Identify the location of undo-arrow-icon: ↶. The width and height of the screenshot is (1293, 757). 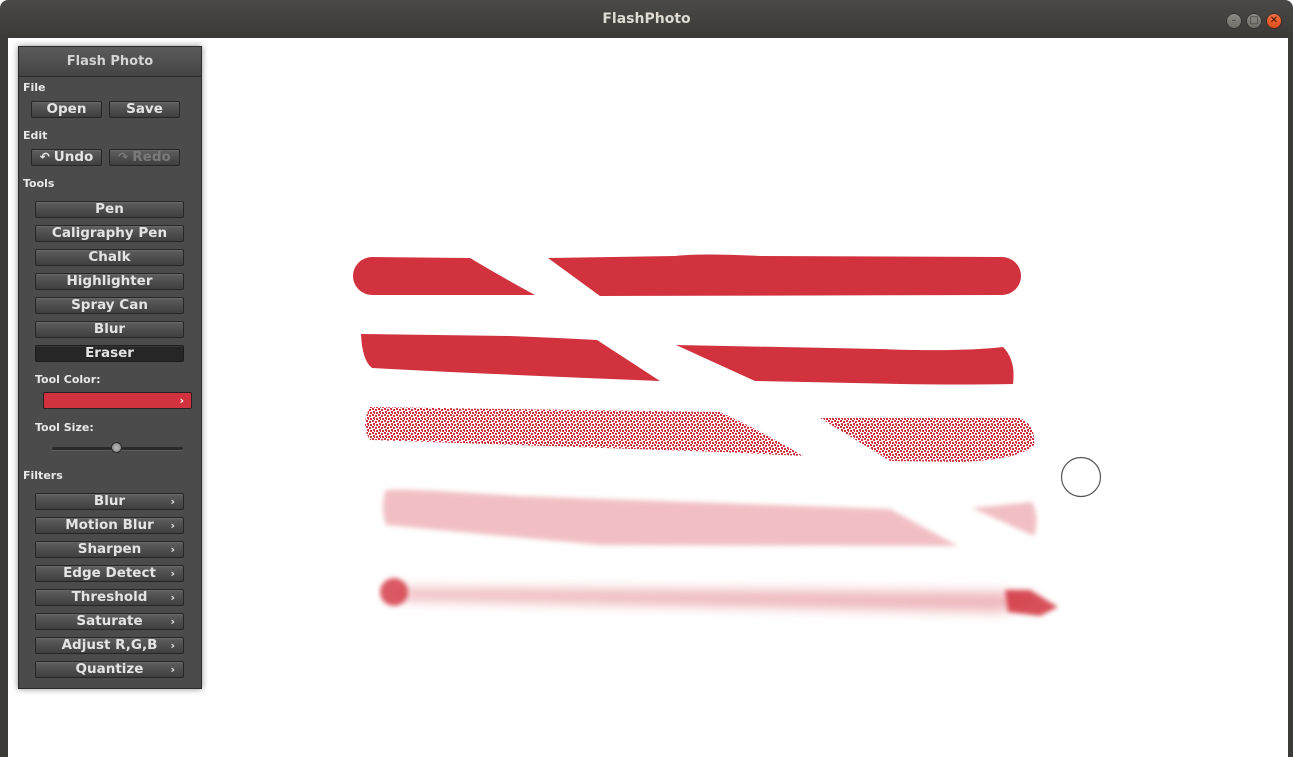
(44, 157).